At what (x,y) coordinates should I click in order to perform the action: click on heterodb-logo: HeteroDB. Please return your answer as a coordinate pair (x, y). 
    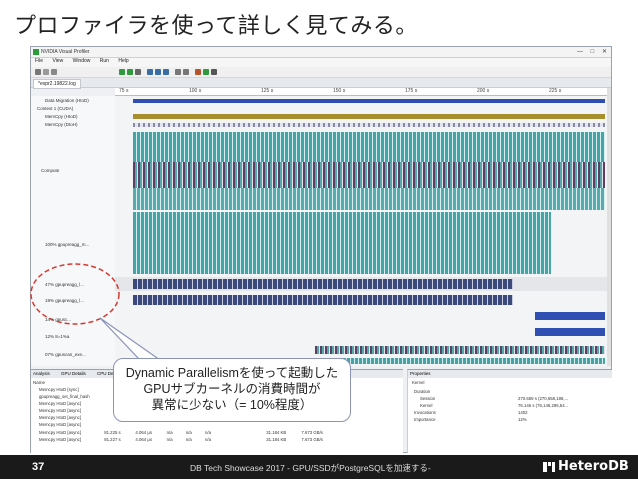
    Looking at the image, I should click on (585, 466).